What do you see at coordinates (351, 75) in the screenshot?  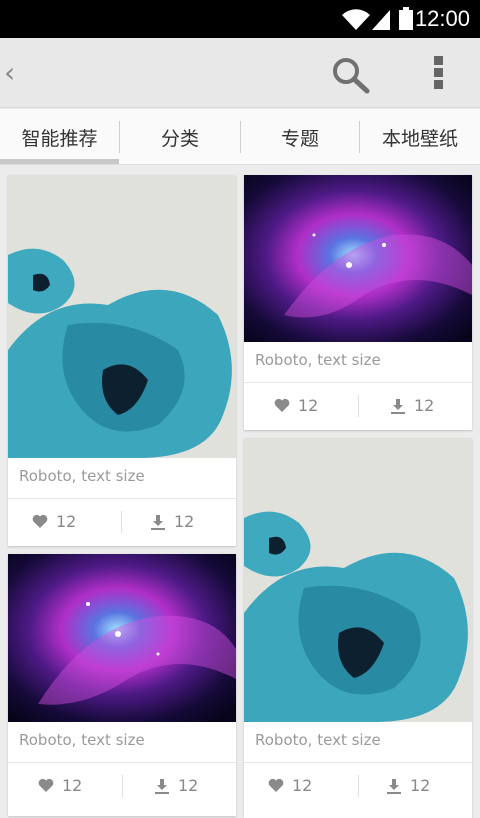 I see `search-icon` at bounding box center [351, 75].